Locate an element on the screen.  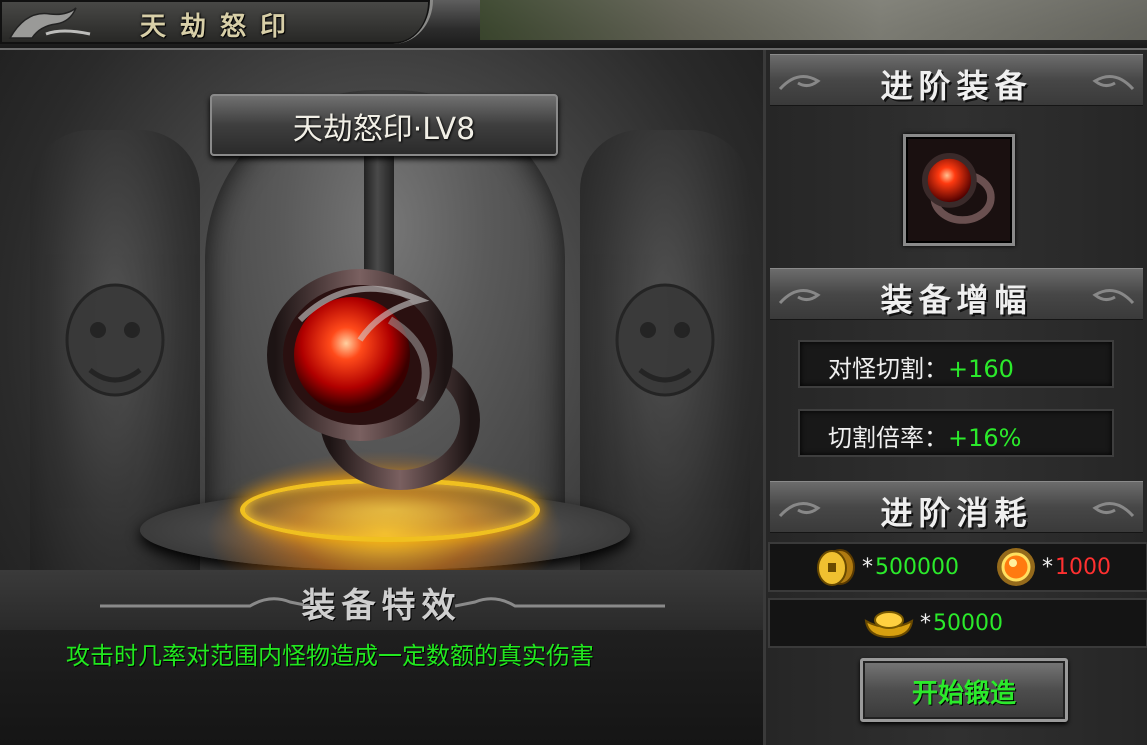
equipment-nameplate: 天劫怒印·LV8 is located at coordinates (384, 125).